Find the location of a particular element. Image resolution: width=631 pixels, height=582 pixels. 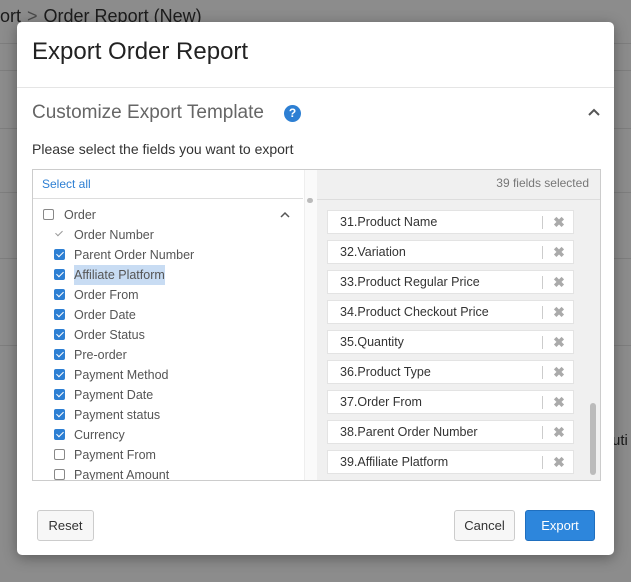

selected-field-label: 37.Order From is located at coordinates (381, 402).